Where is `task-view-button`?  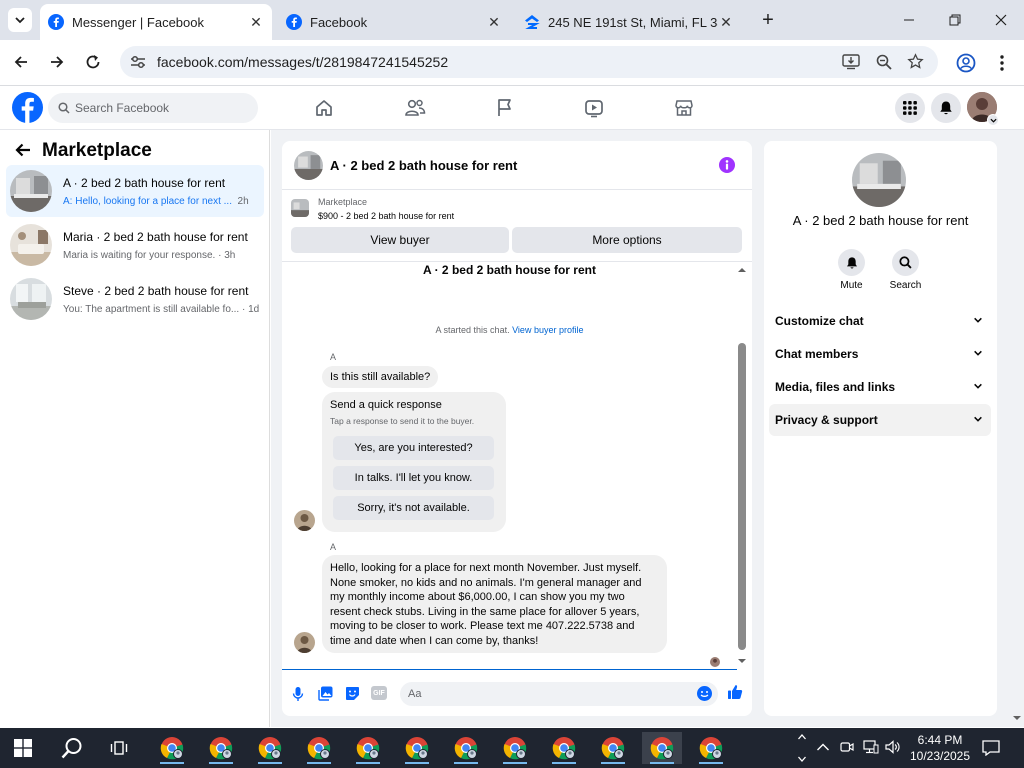
task-view-button is located at coordinates (119, 748).